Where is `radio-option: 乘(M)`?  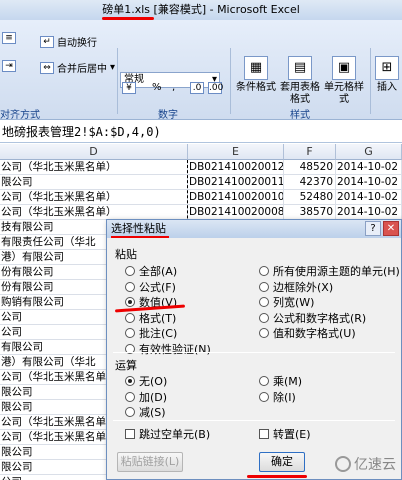
radio-option: 乘(M) is located at coordinates (280, 381).